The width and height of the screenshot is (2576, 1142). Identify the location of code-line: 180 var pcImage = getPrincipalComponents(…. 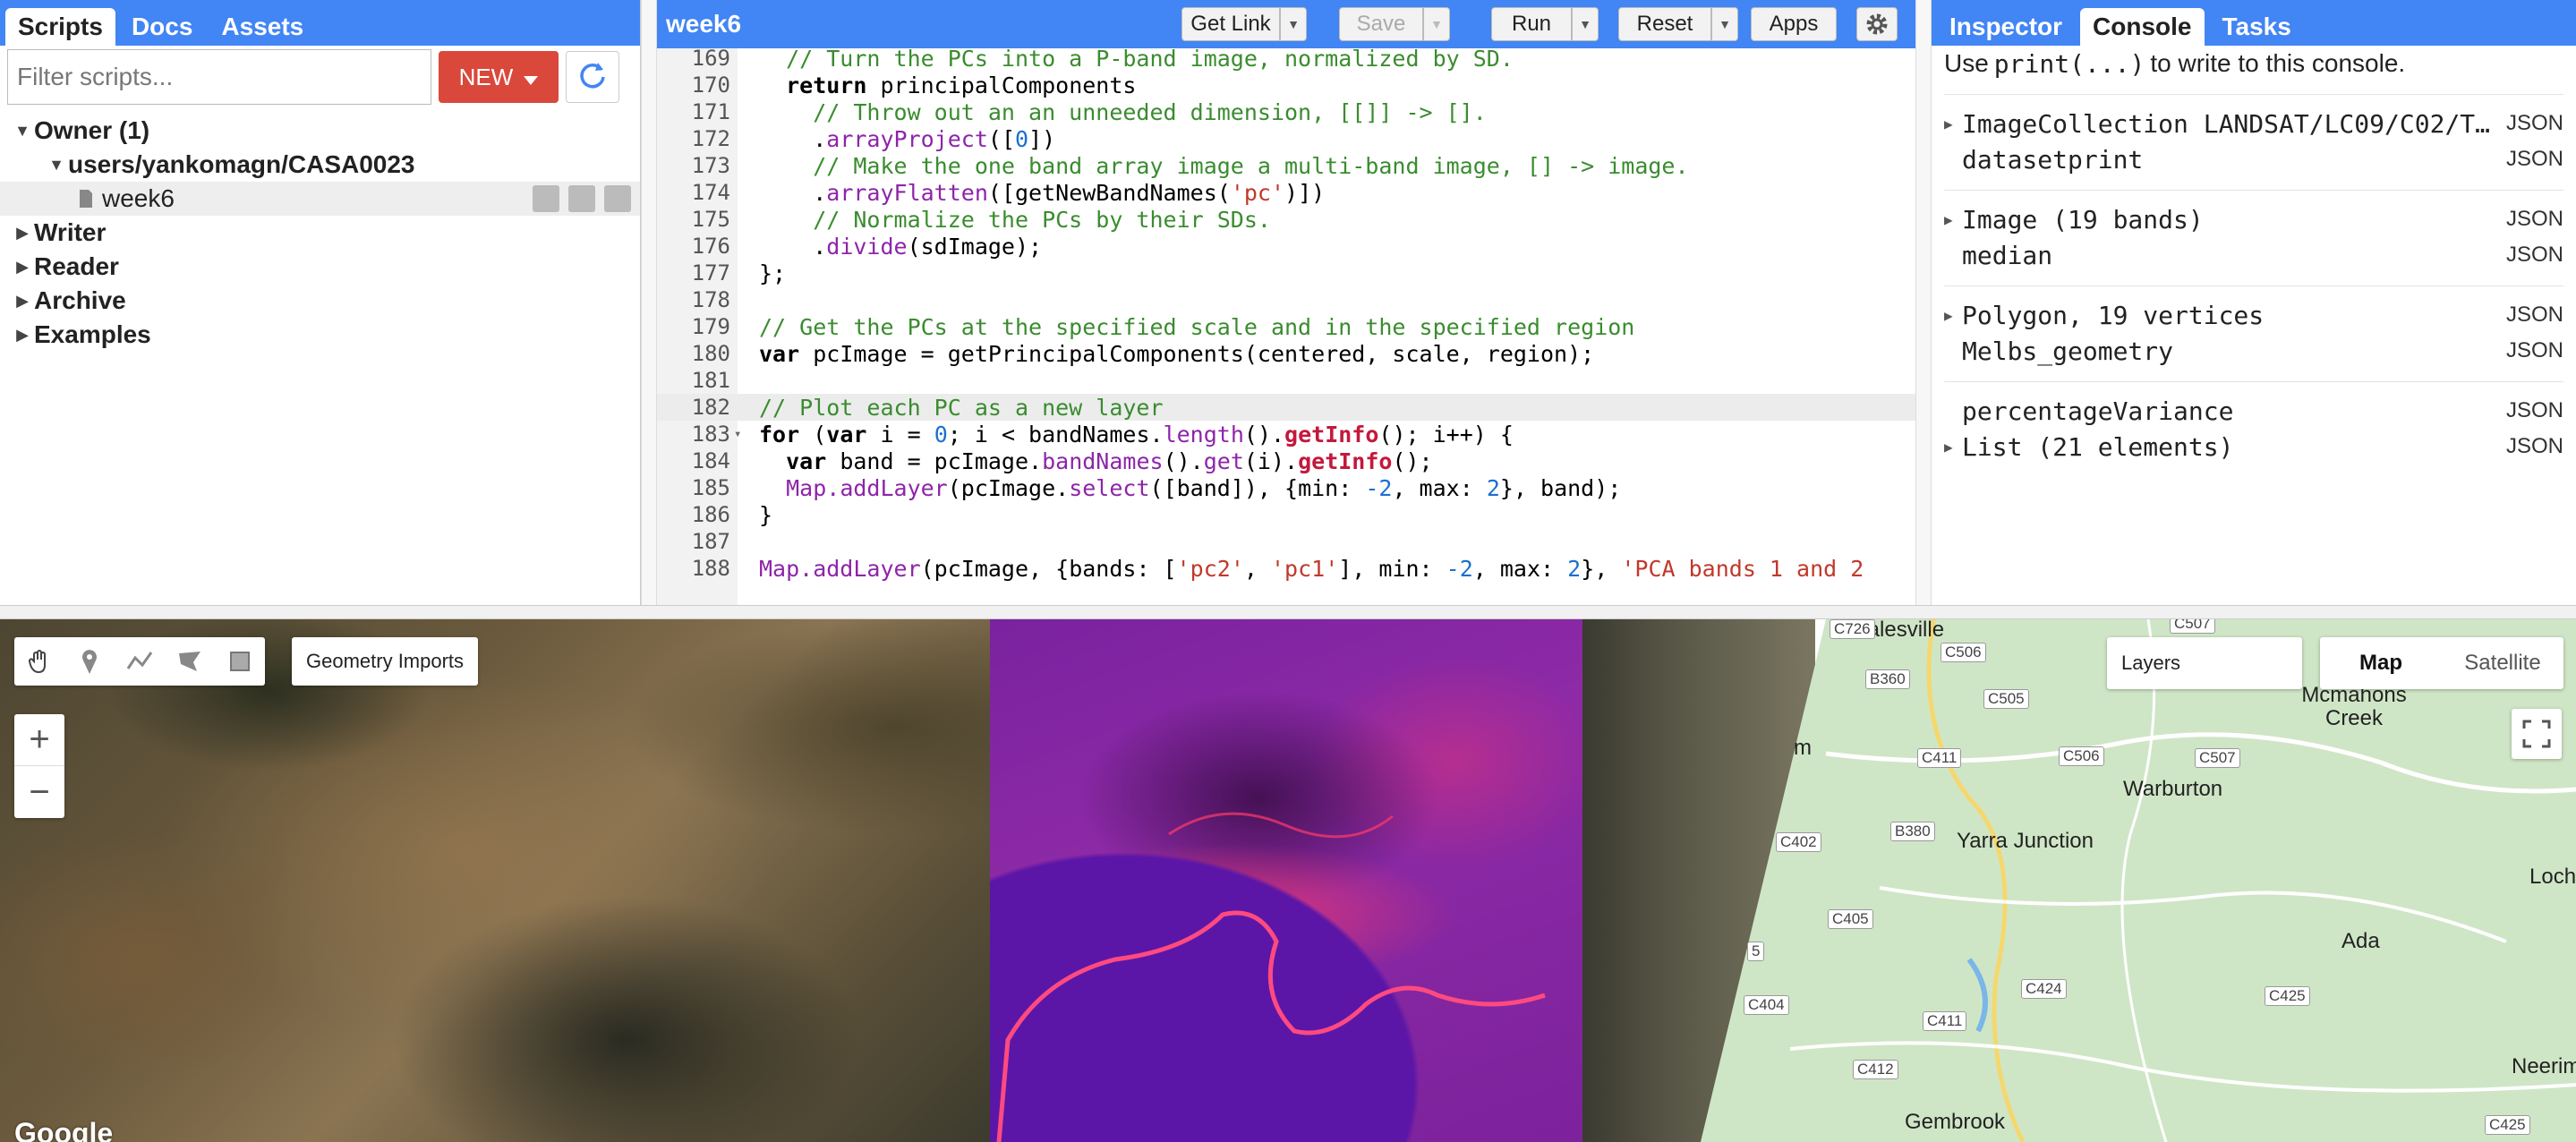
(1286, 353).